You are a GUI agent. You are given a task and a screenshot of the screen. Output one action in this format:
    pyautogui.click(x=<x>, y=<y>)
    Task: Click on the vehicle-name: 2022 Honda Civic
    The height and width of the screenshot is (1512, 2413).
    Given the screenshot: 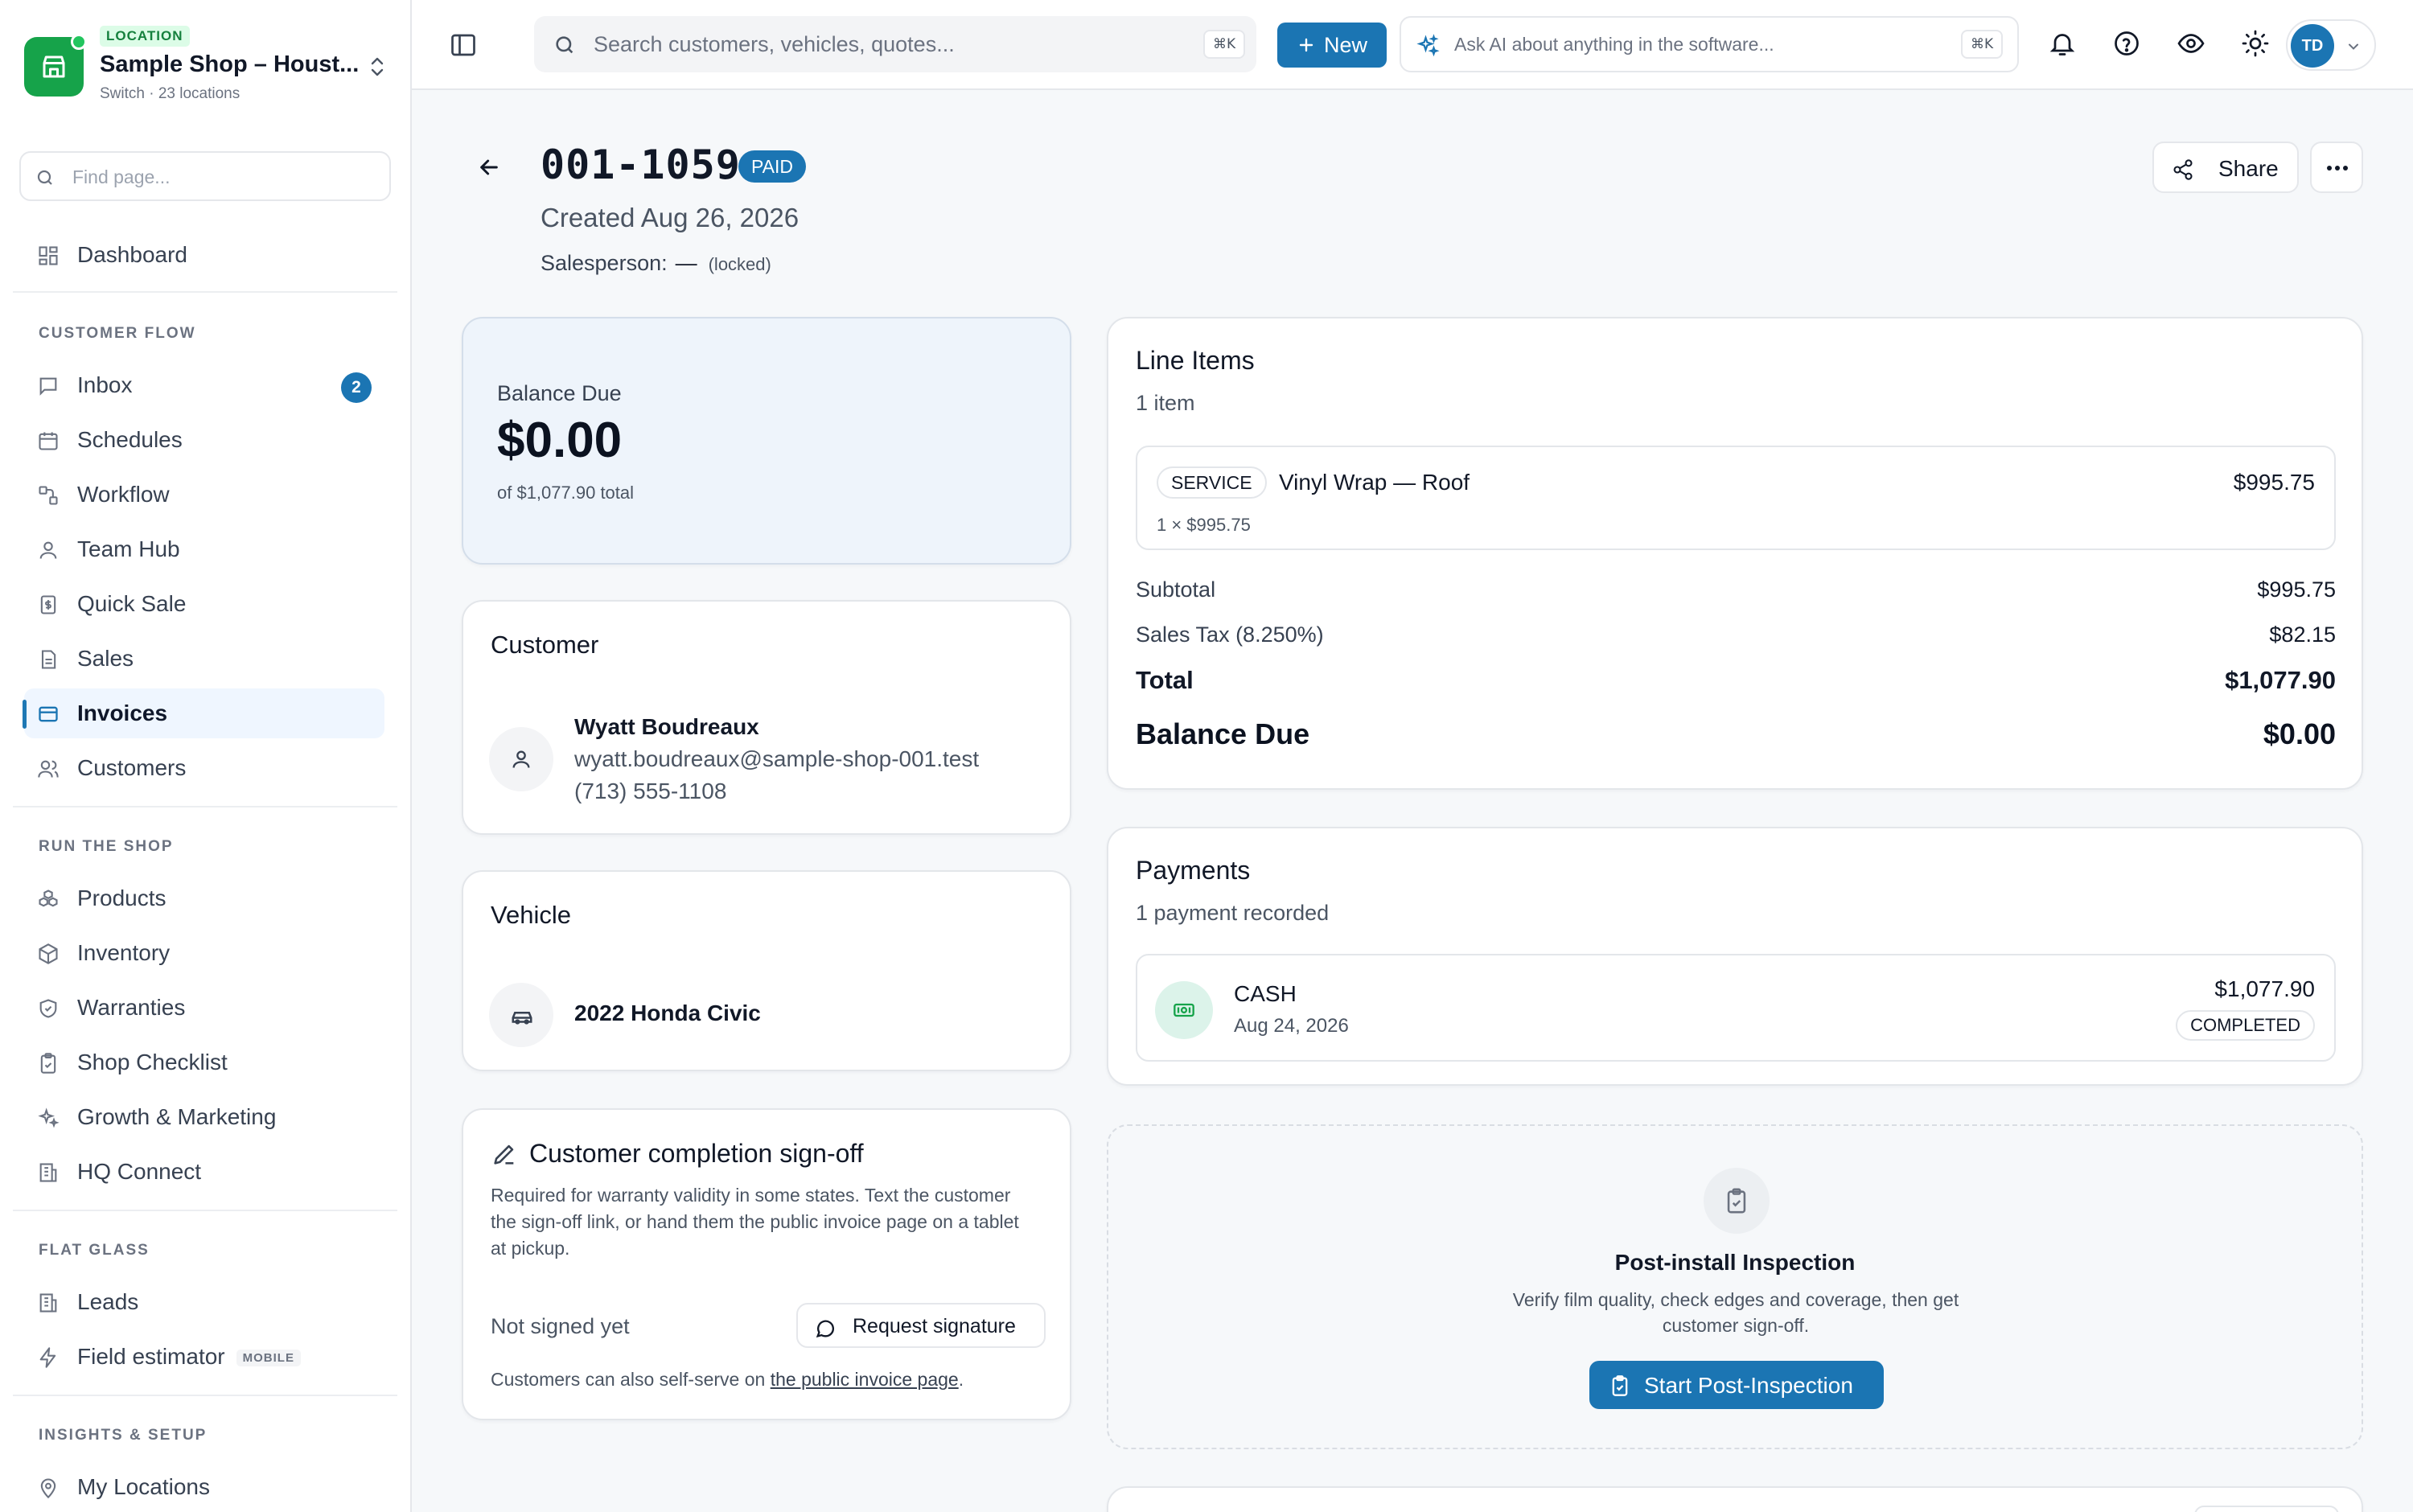 What is the action you would take?
    pyautogui.click(x=667, y=1013)
    